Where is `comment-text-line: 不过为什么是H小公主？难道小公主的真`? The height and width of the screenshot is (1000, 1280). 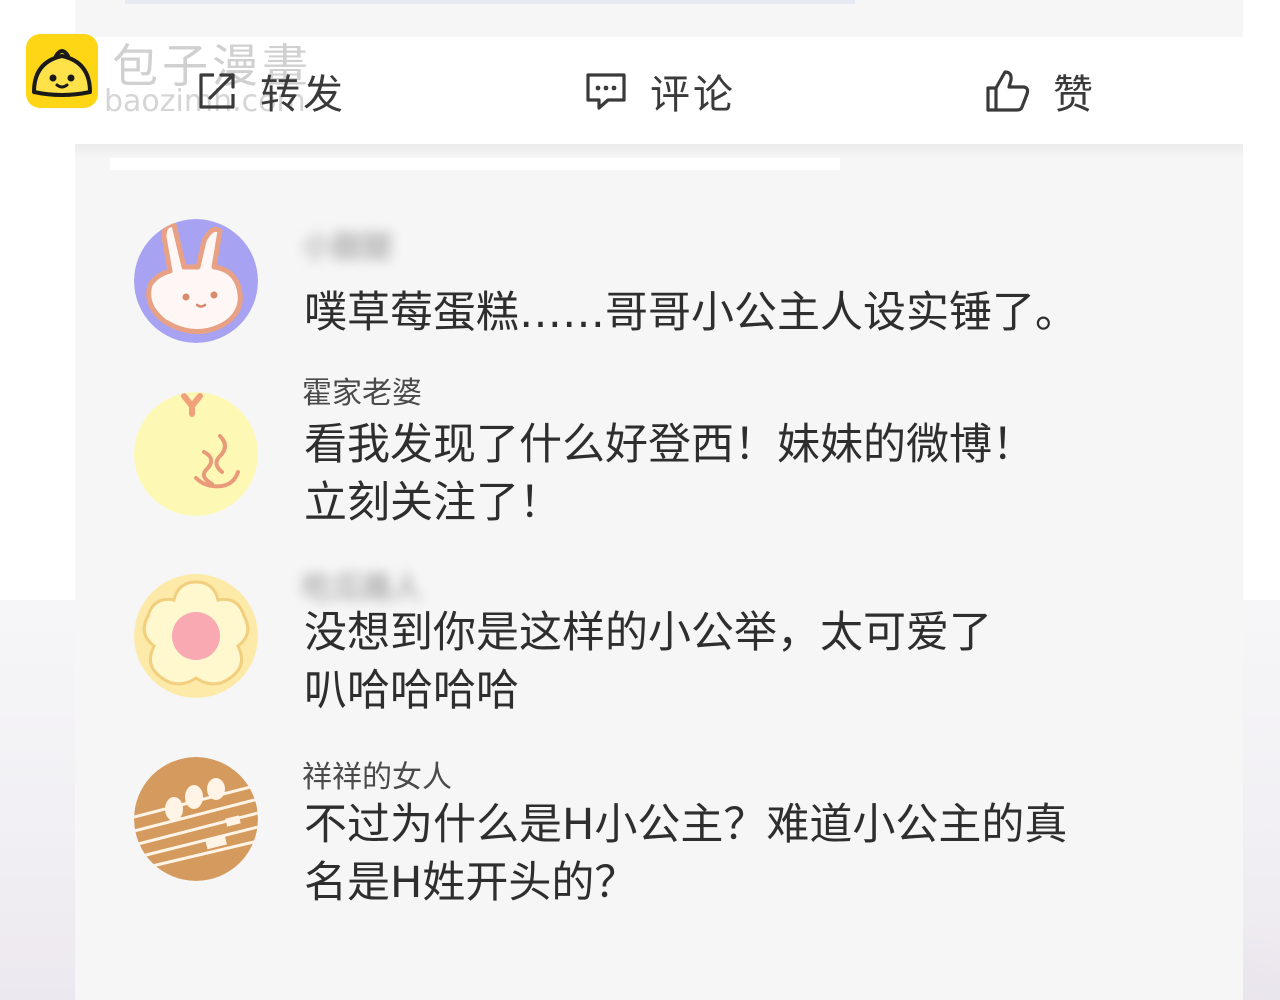 comment-text-line: 不过为什么是H小公主？难道小公主的真 is located at coordinates (686, 825).